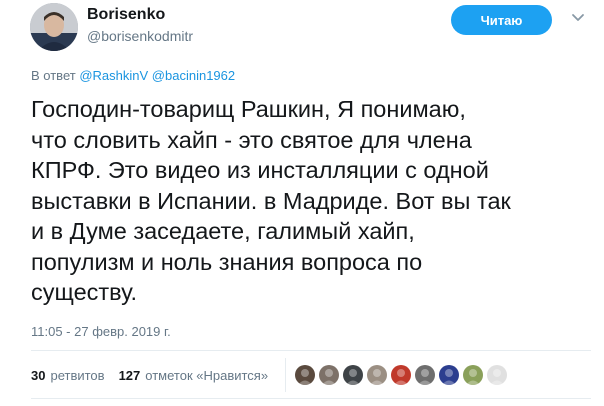 The width and height of the screenshot is (604, 406). Describe the element at coordinates (140, 36) in the screenshot. I see `author-handle: @borisenkodmitr` at that location.